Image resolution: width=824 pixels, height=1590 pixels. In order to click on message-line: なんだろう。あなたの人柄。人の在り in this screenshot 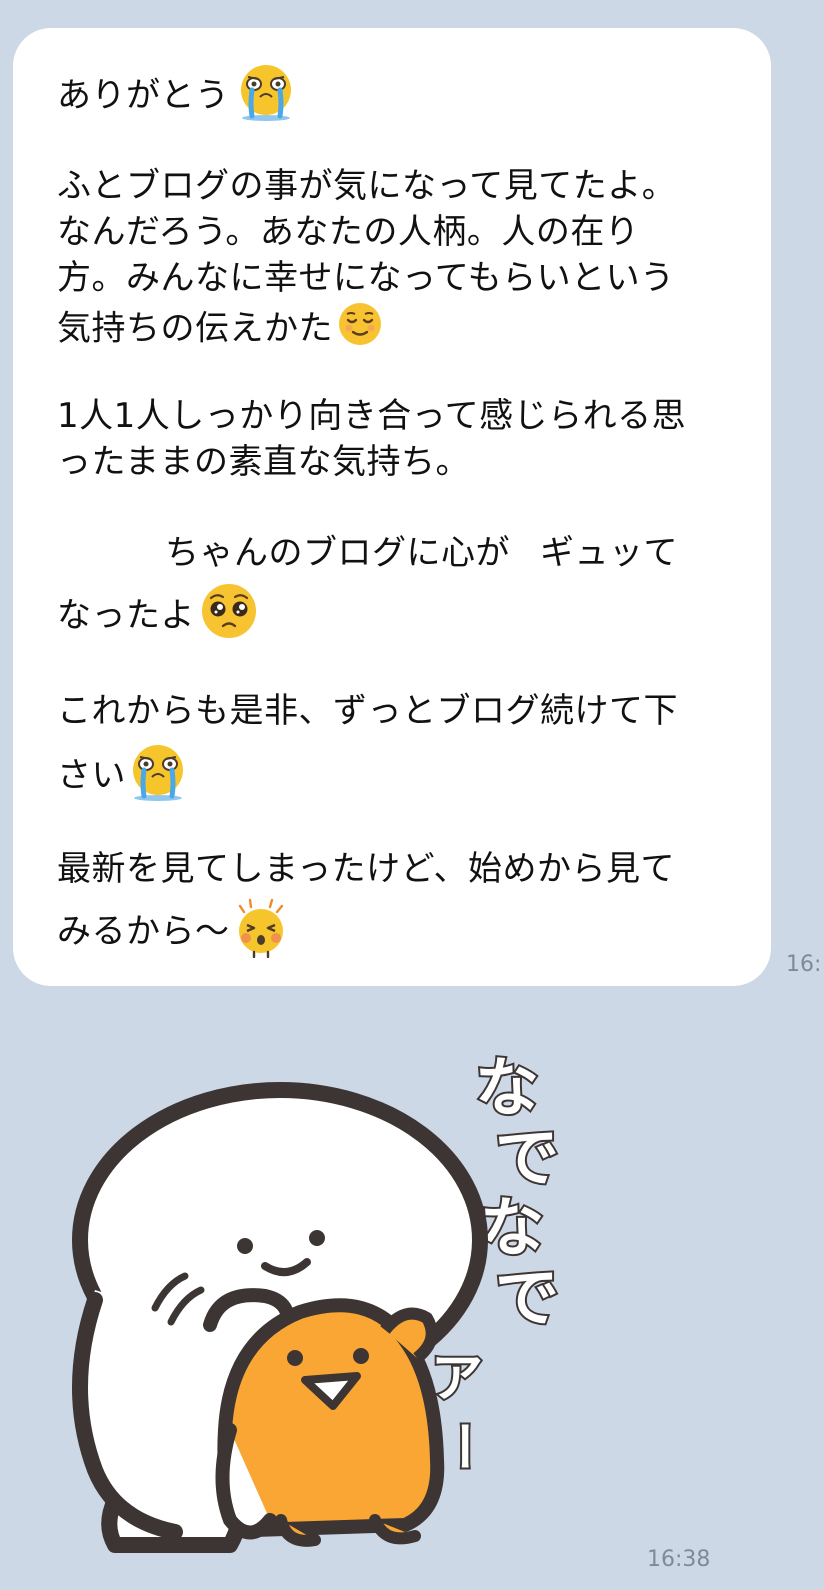, I will do `click(348, 232)`.